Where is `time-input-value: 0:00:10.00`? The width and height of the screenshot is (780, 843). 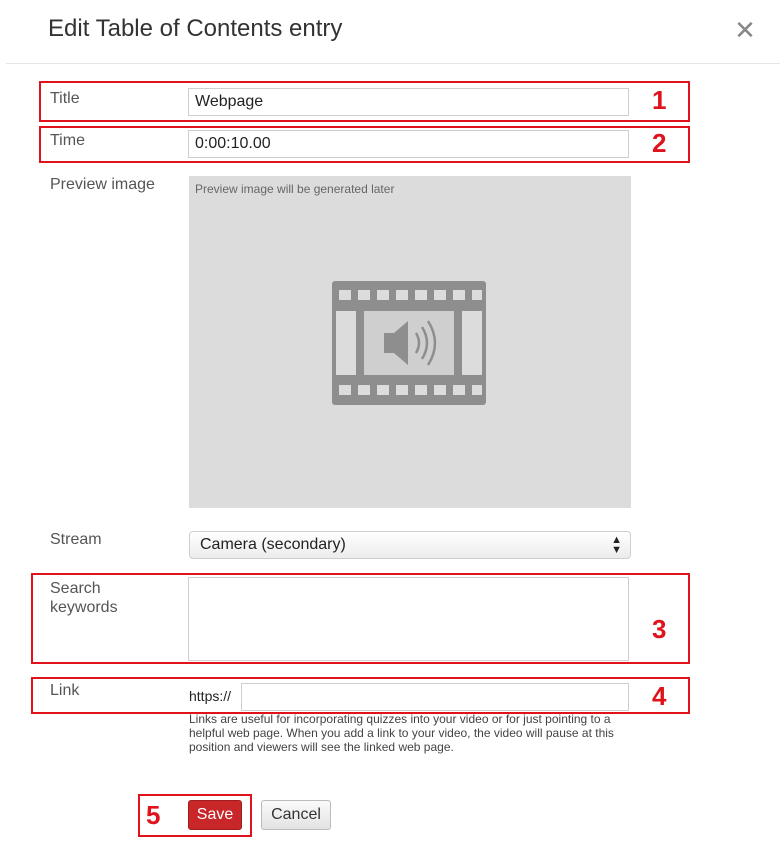 time-input-value: 0:00:10.00 is located at coordinates (233, 143).